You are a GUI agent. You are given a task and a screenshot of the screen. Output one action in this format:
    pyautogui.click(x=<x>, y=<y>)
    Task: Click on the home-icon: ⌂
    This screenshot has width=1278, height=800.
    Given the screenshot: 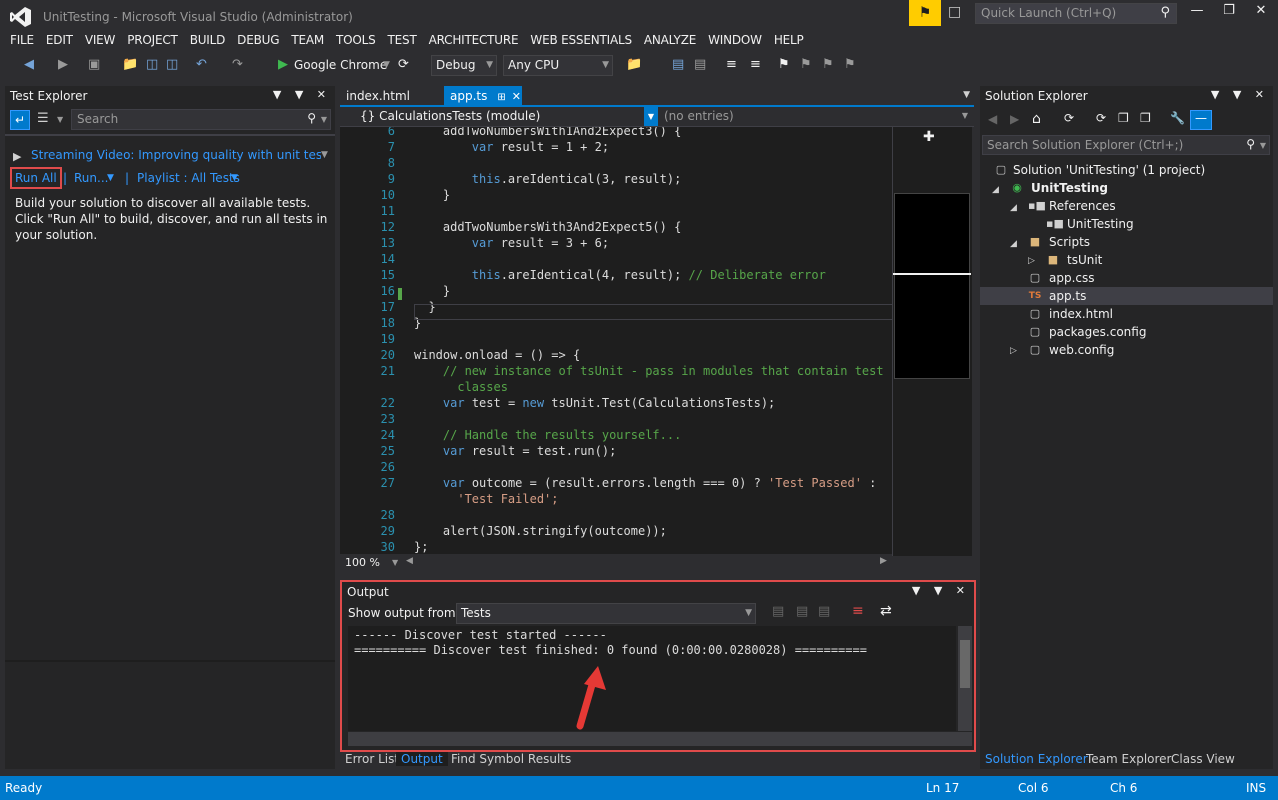 What is the action you would take?
    pyautogui.click(x=1036, y=119)
    